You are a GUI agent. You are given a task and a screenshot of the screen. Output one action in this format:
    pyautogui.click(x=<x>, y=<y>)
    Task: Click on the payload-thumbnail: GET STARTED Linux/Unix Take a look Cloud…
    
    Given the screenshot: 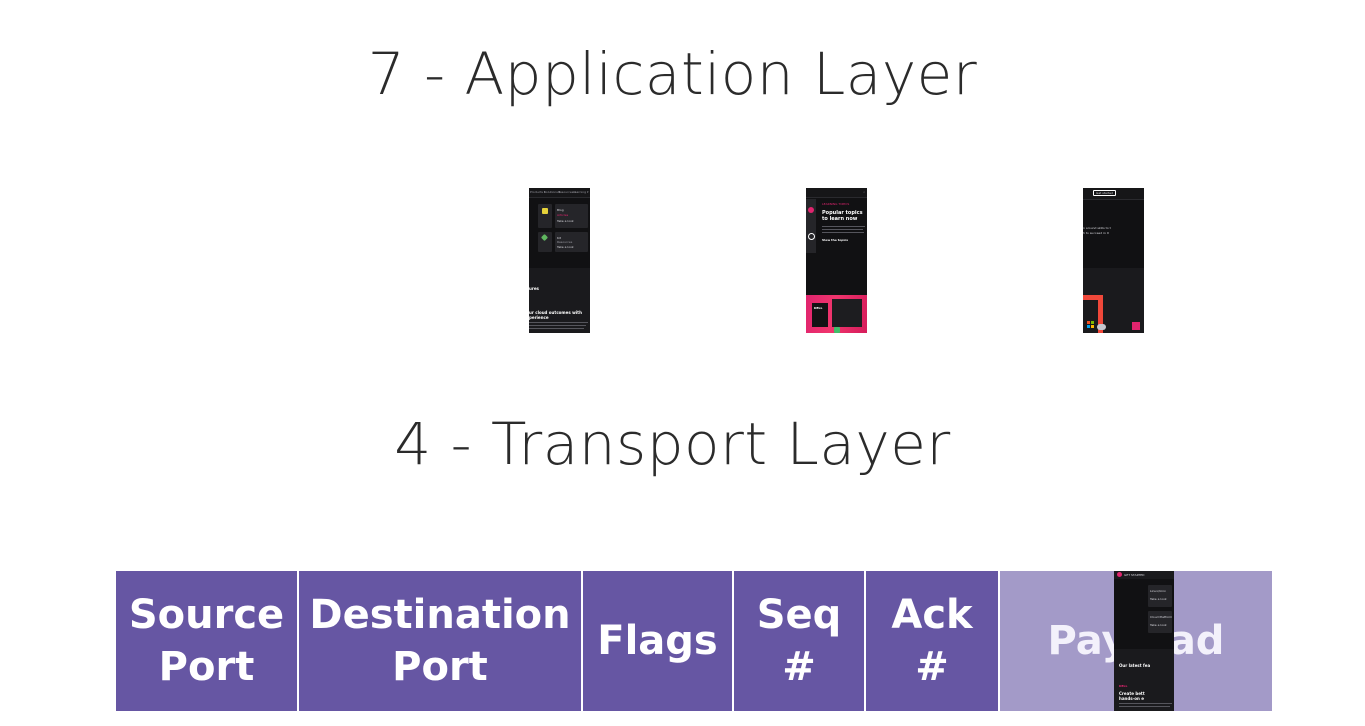 What is the action you would take?
    pyautogui.click(x=1144, y=641)
    